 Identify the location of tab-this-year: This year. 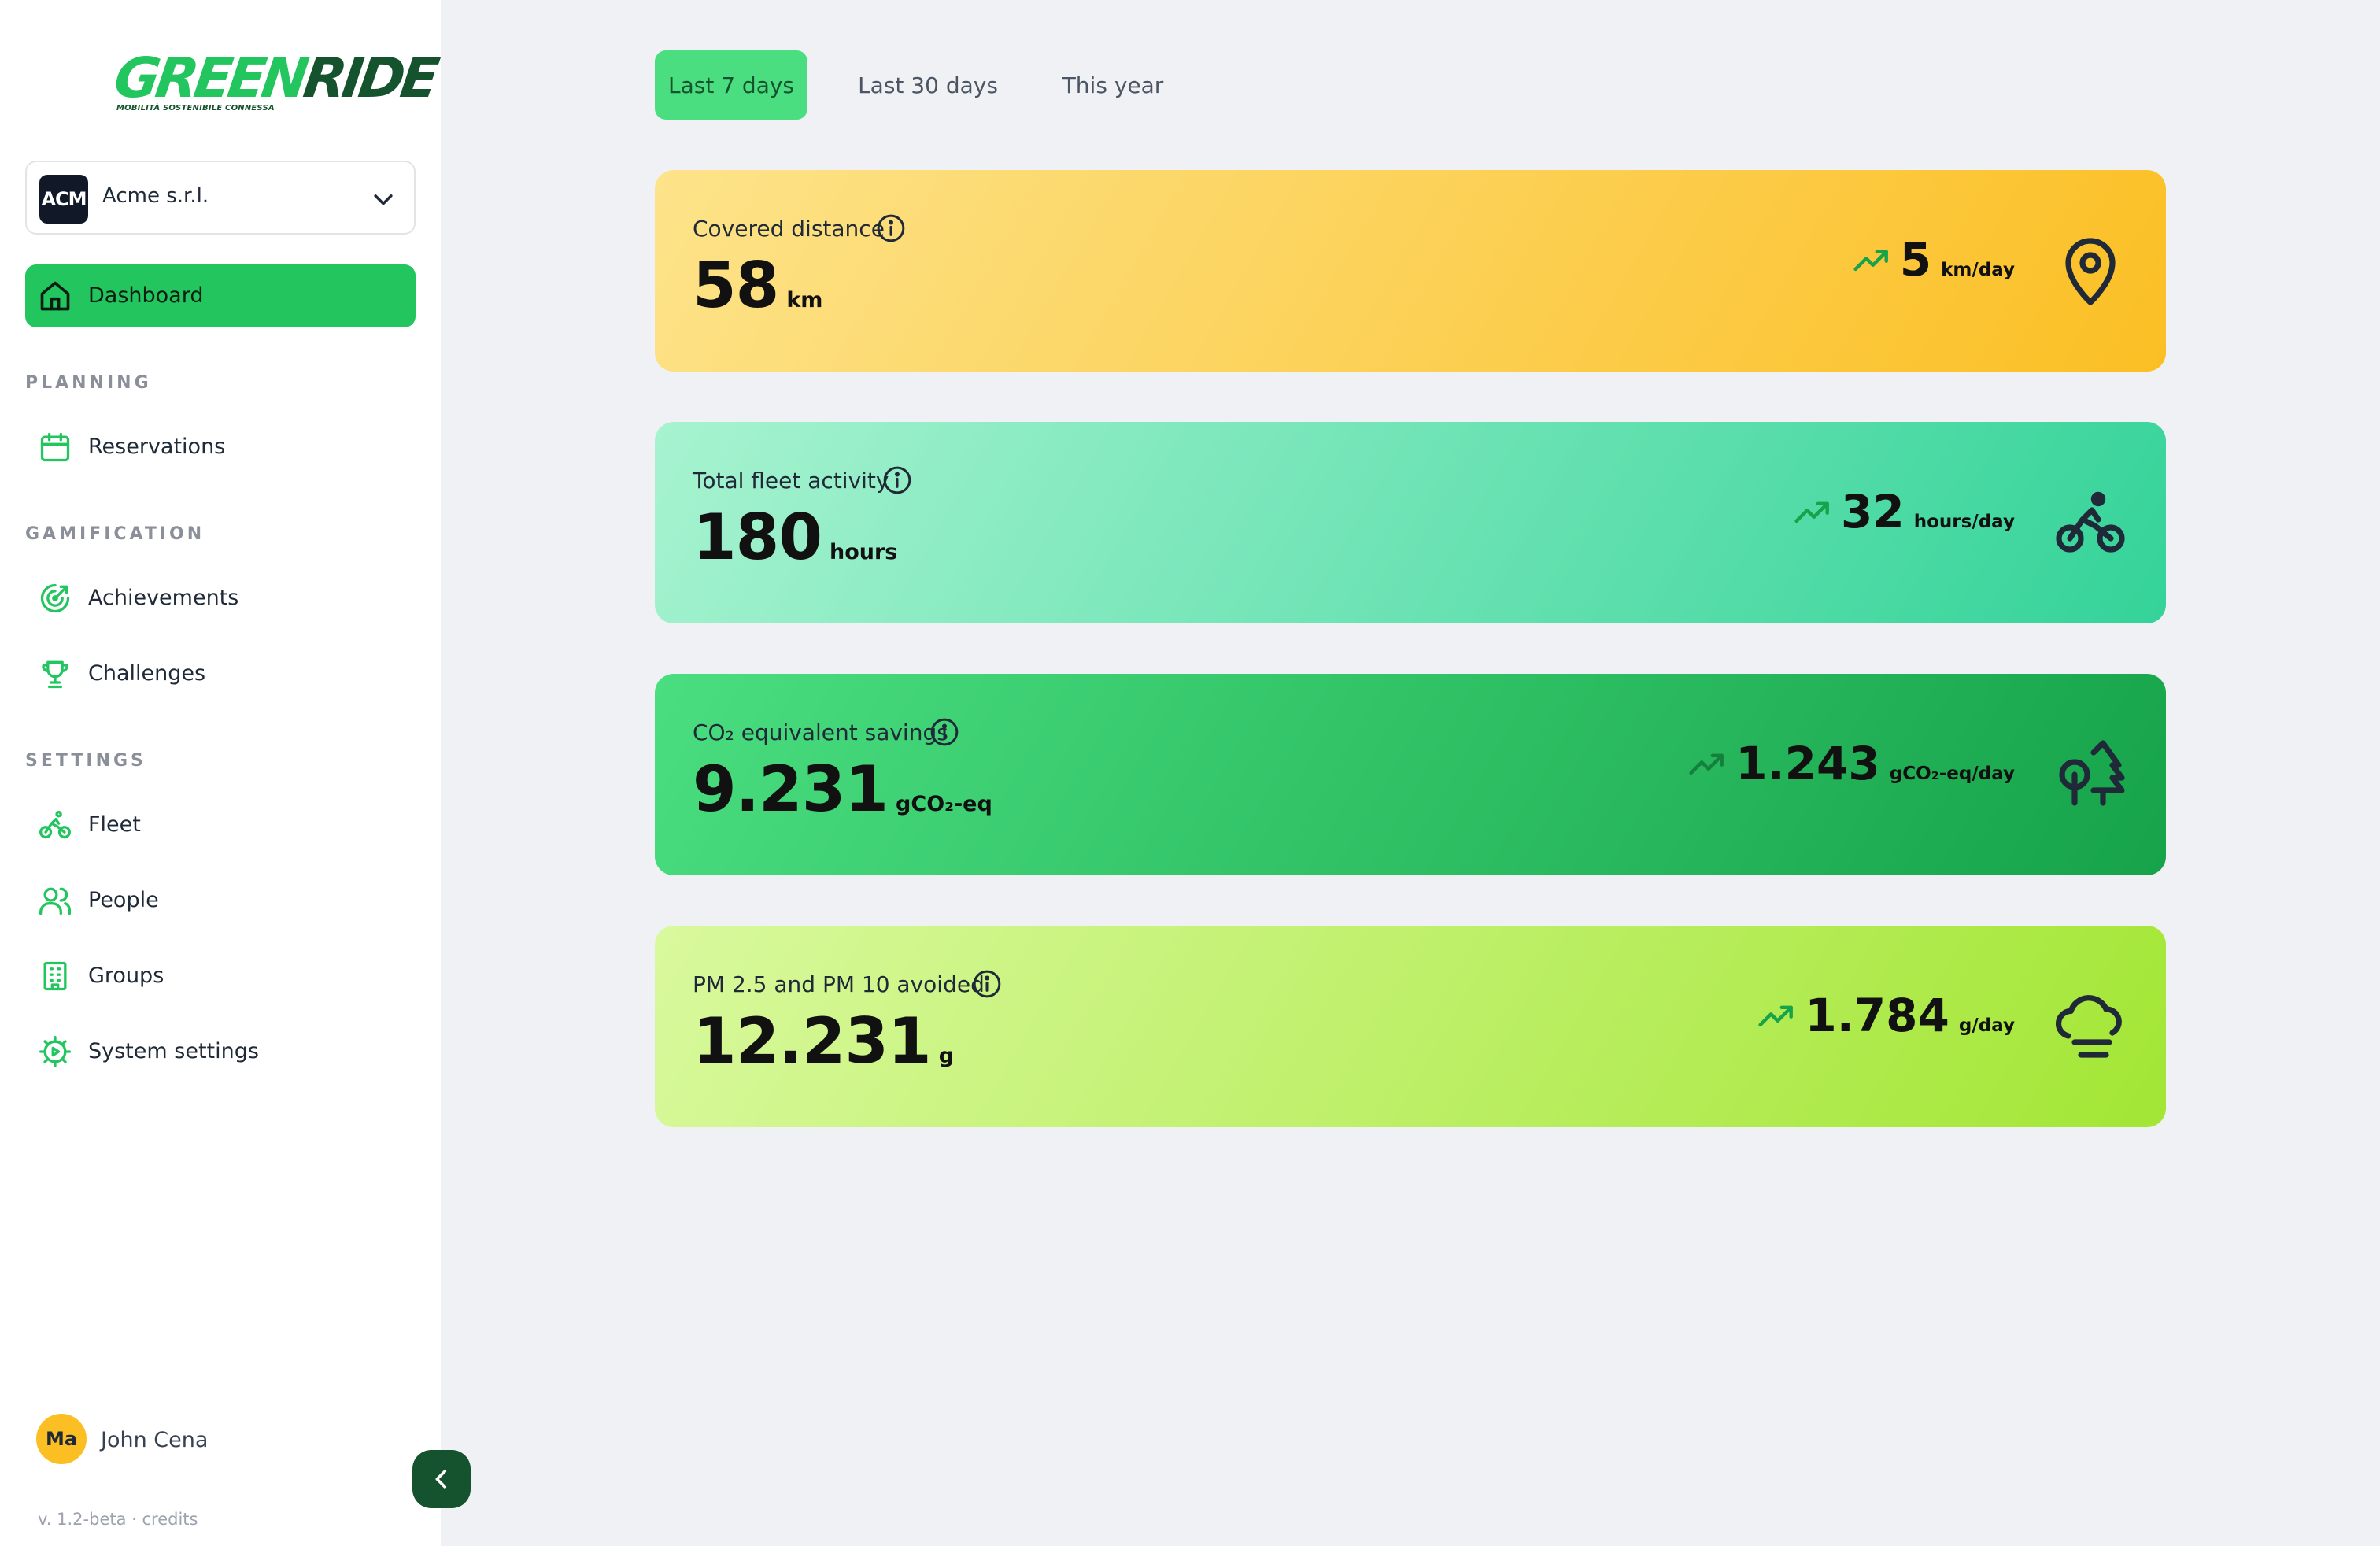
(1113, 85).